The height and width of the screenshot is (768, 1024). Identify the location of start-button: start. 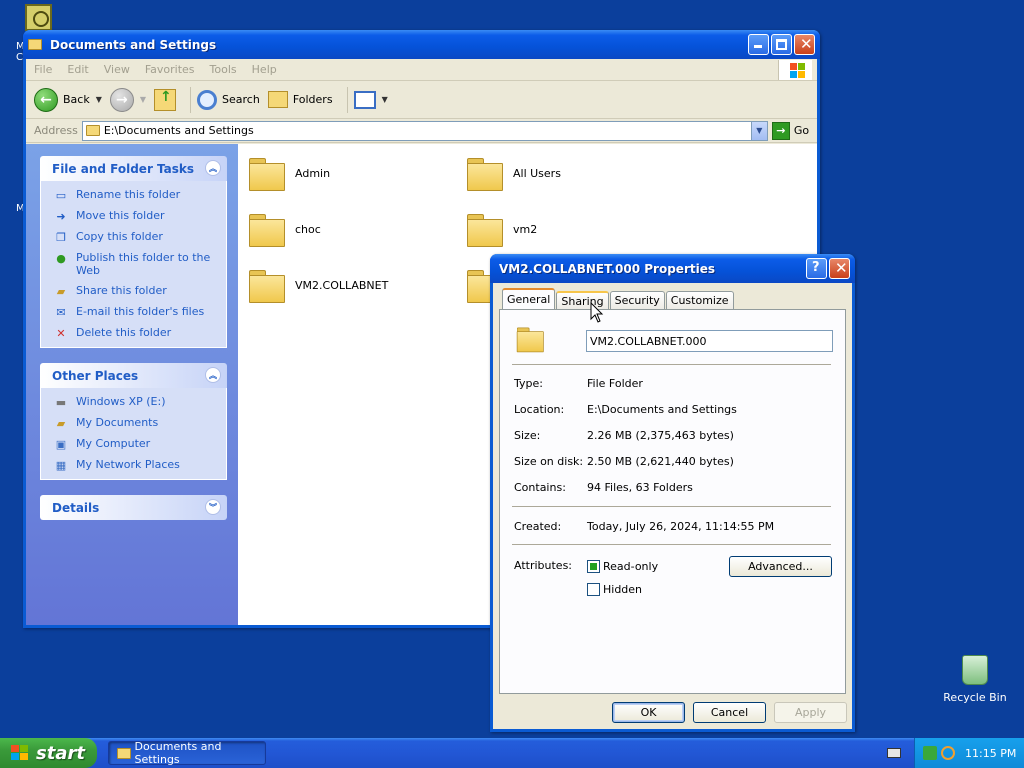
(48, 753).